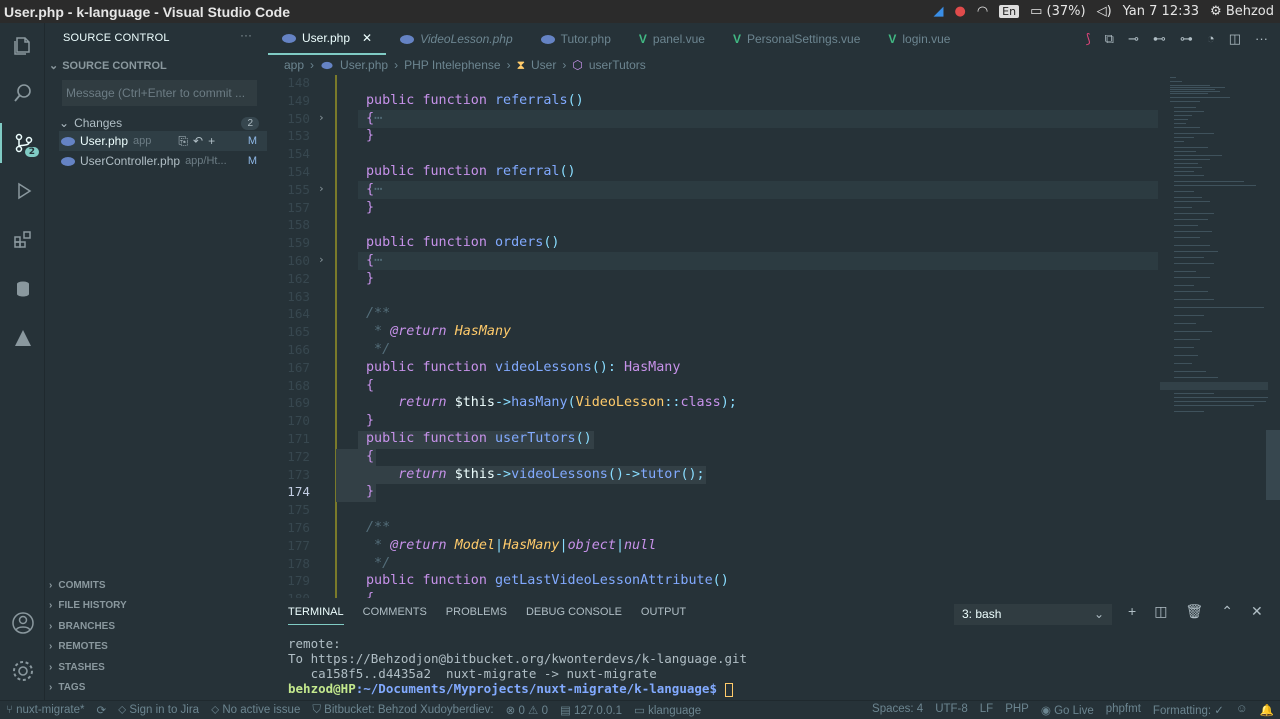  What do you see at coordinates (1267, 710) in the screenshot?
I see `bell-icon: 🔔` at bounding box center [1267, 710].